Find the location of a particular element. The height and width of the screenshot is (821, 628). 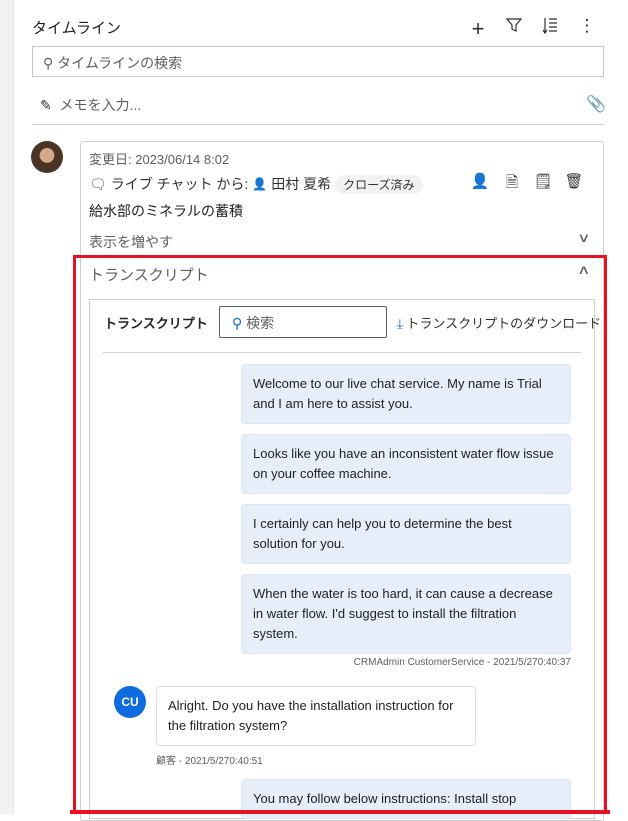

transcript-section-title: トランスクリプト is located at coordinates (149, 274).